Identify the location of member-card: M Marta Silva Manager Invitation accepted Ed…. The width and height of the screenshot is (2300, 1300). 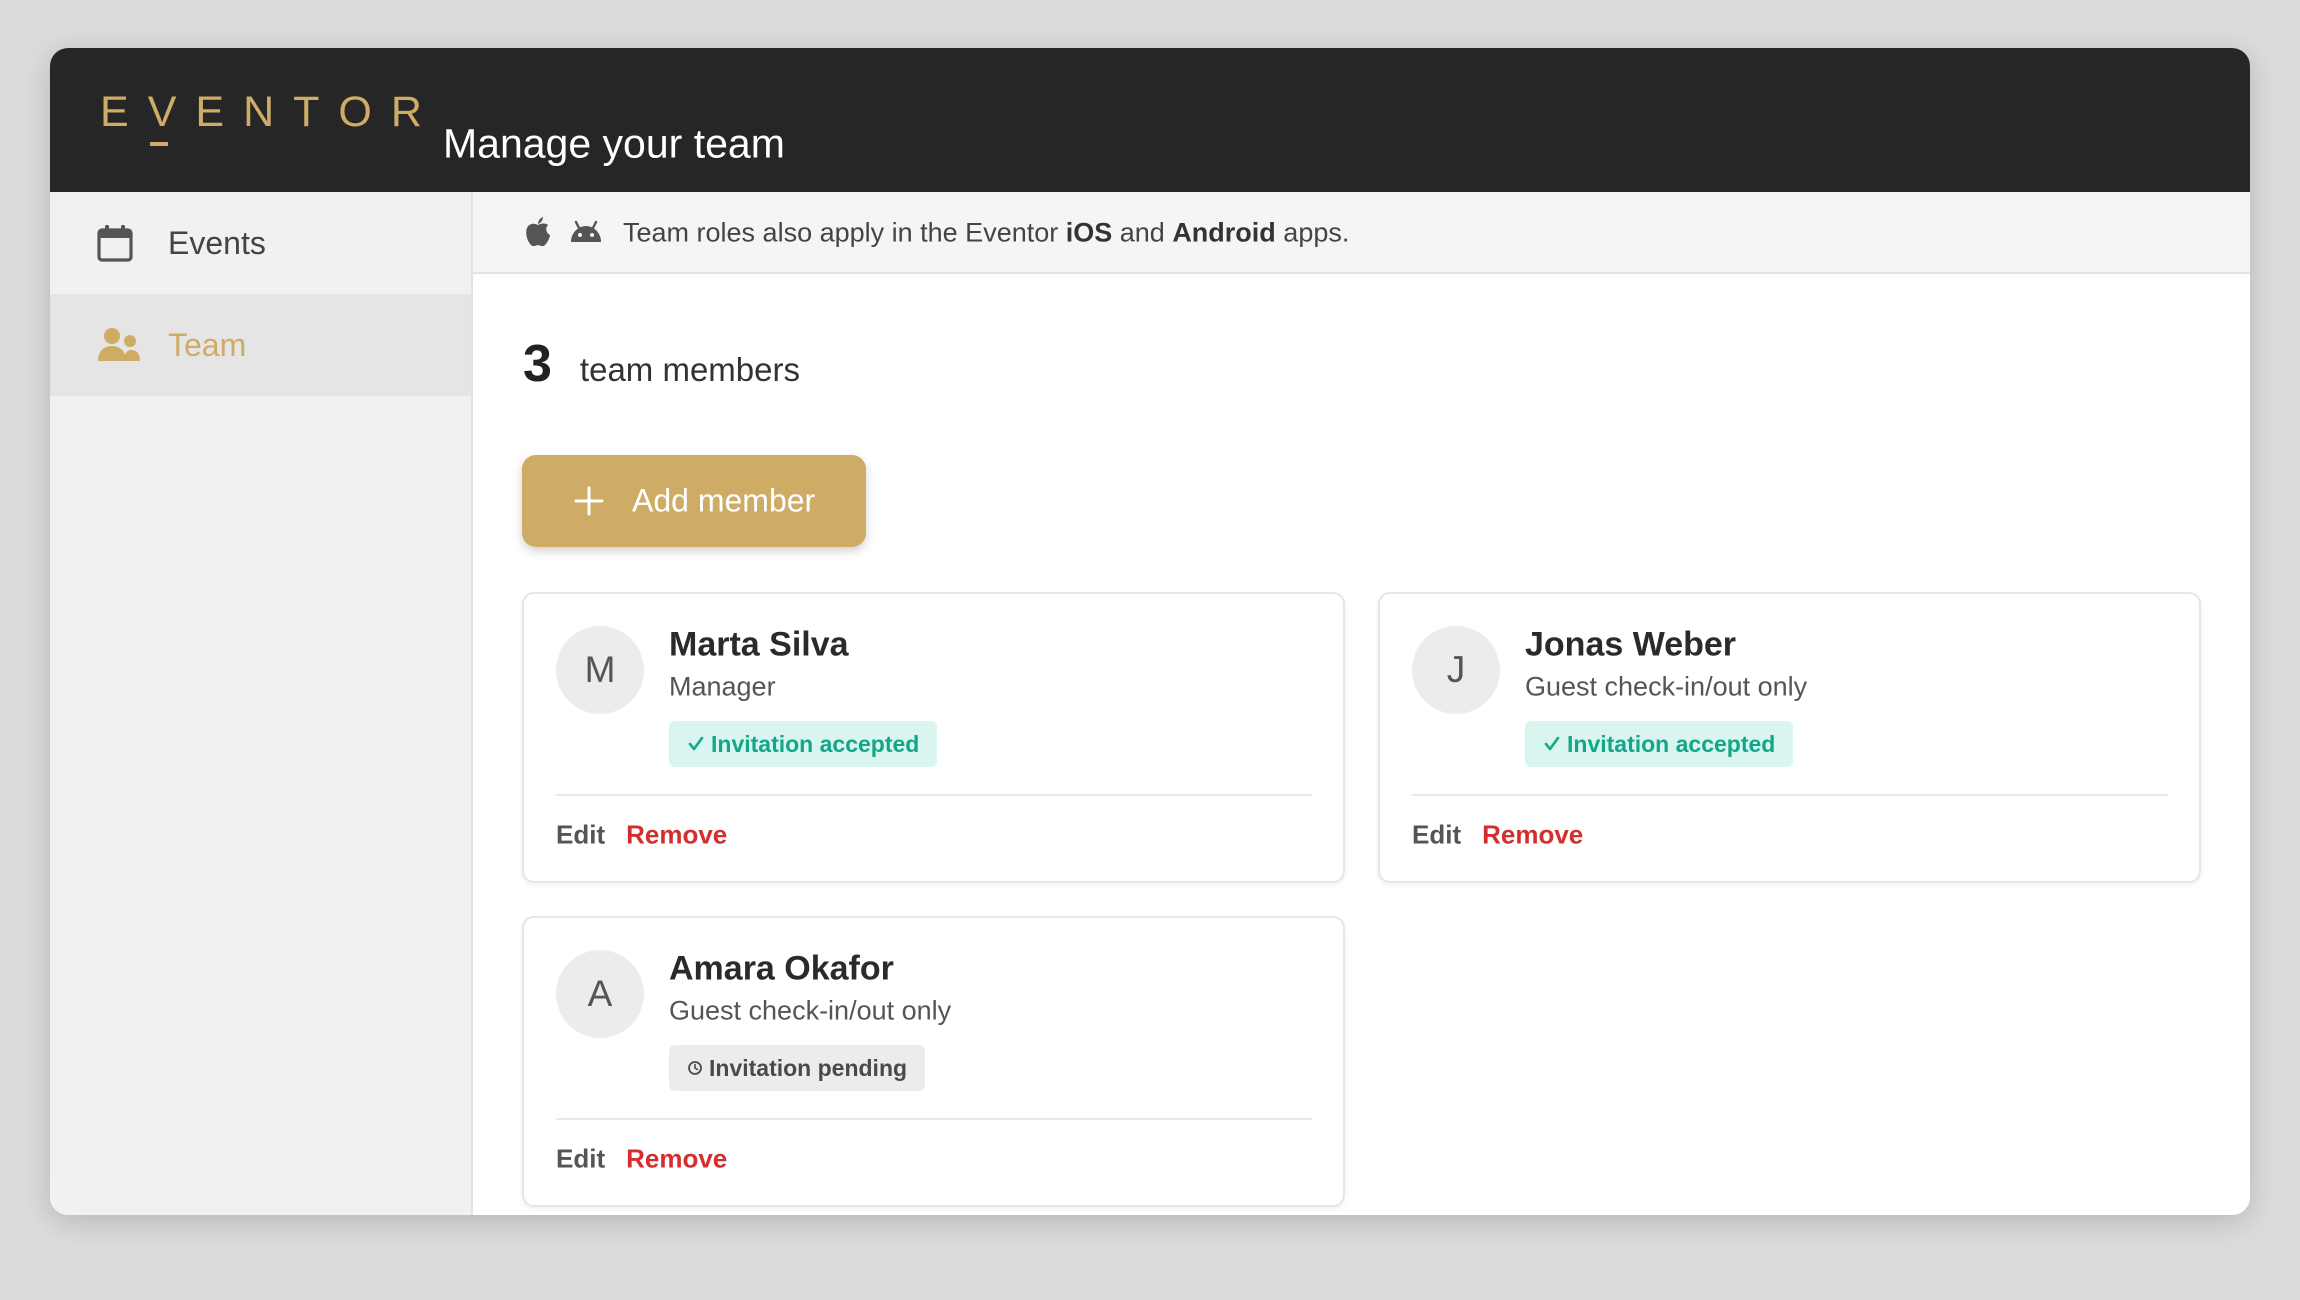
(933, 737).